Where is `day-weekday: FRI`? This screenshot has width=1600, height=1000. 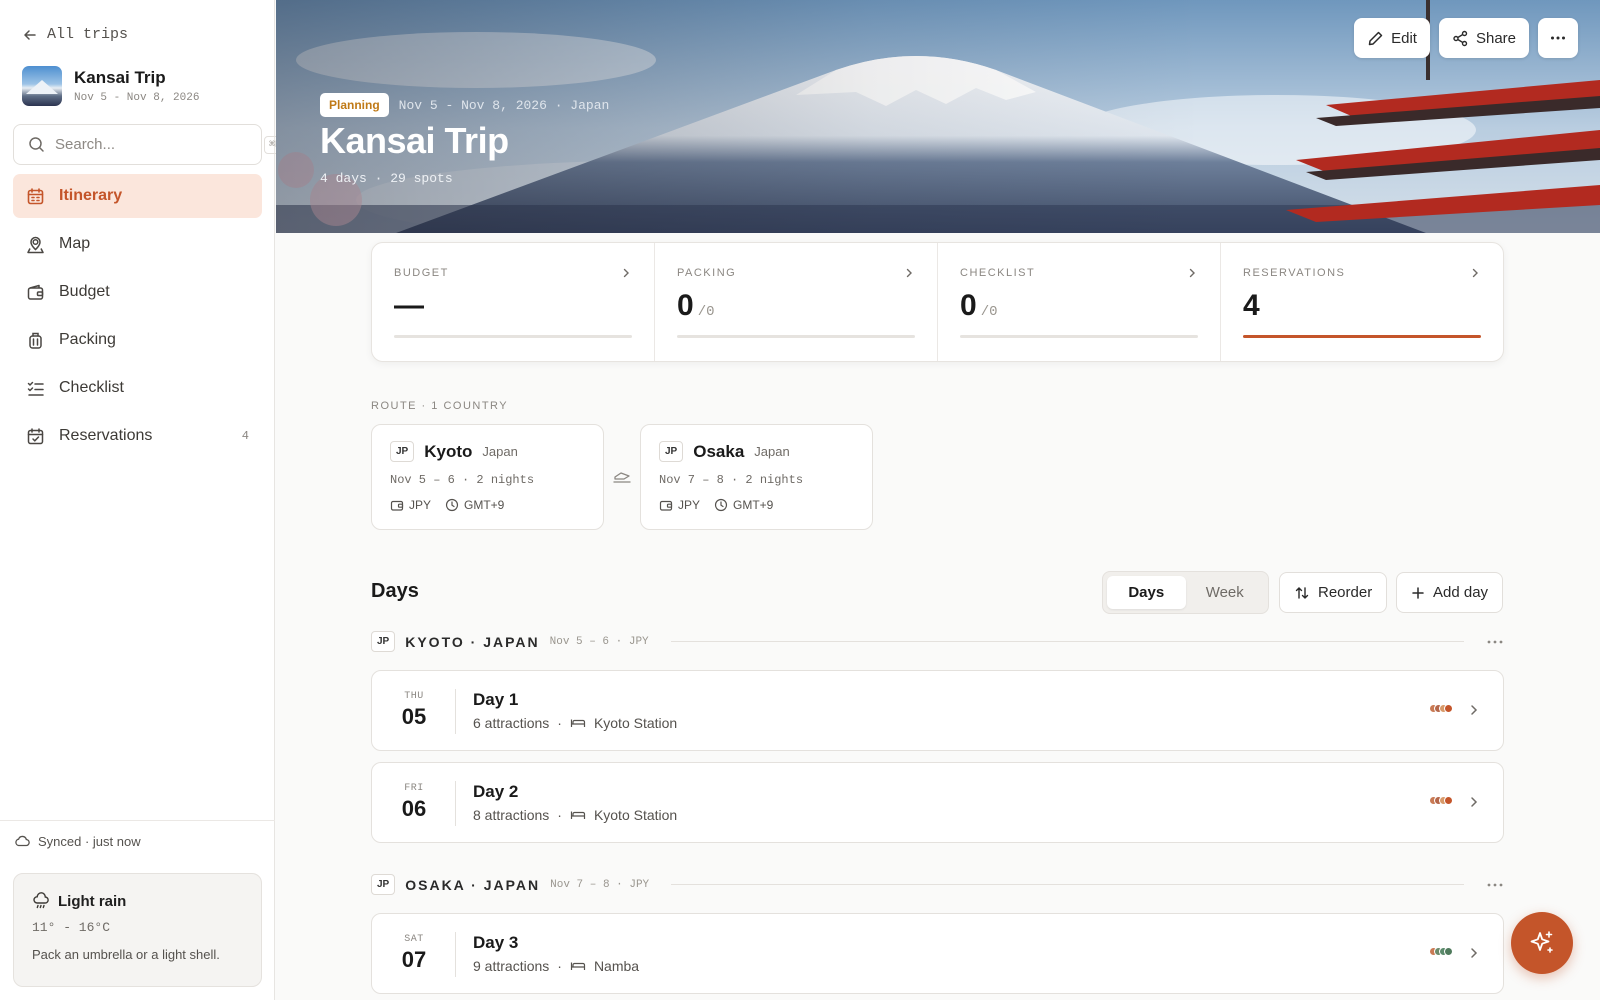
day-weekday: FRI is located at coordinates (414, 788).